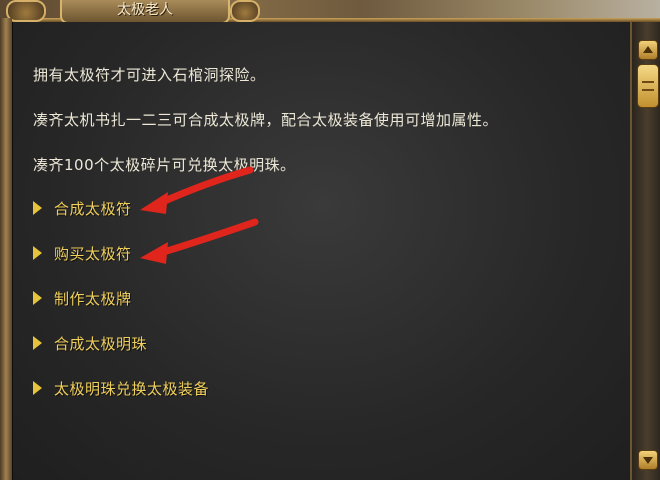 This screenshot has height=480, width=660. I want to click on dialog-paragraph: 凑齐太机书扎一二三可合成太极牌，配合太极装备使用可增加属性。, so click(266, 120).